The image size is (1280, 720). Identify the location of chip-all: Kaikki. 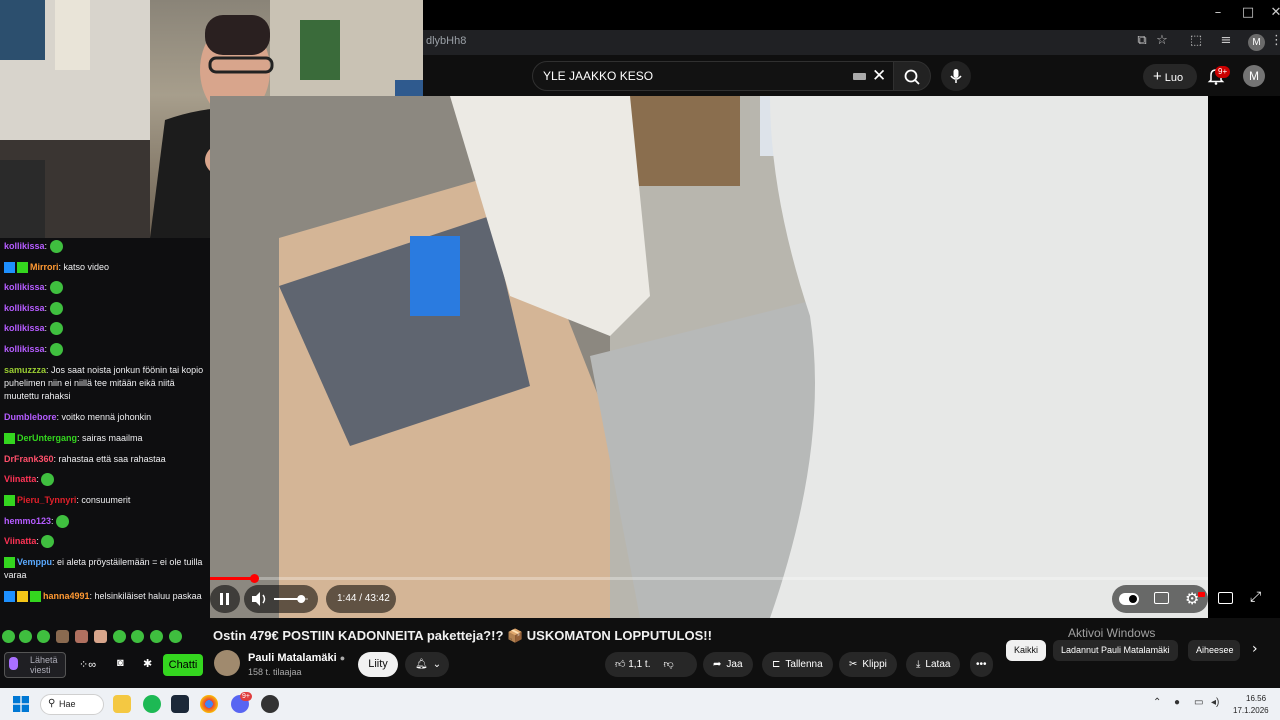
(1026, 650).